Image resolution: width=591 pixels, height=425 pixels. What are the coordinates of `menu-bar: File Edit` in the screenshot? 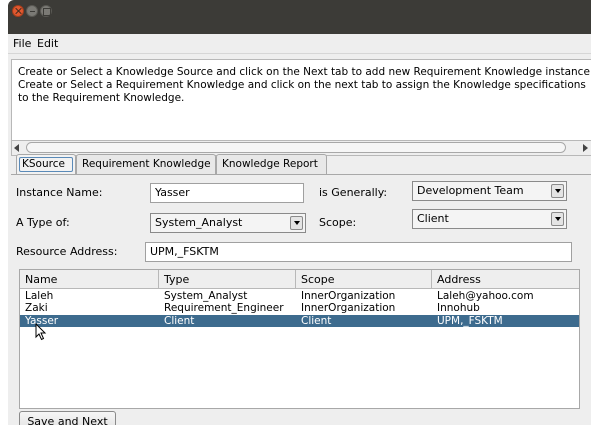 It's located at (299, 44).